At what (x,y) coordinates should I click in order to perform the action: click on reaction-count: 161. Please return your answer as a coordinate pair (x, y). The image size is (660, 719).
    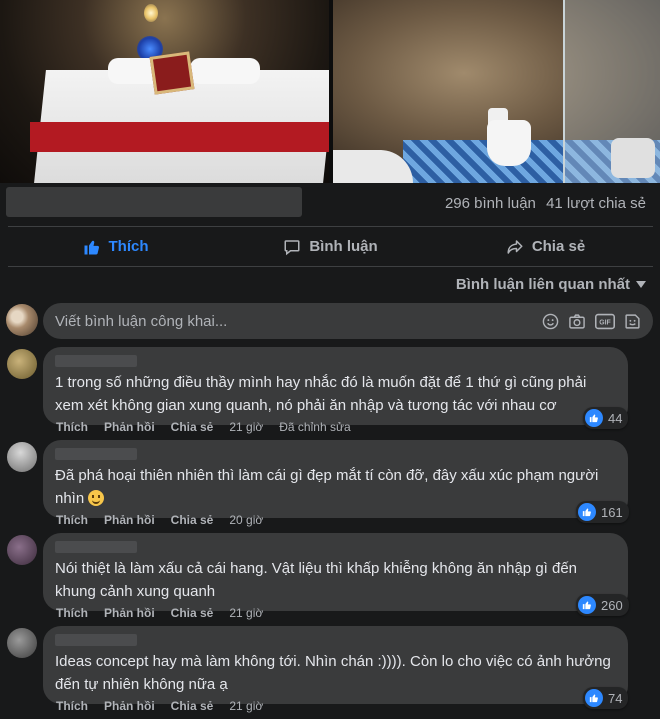
    Looking at the image, I should click on (602, 512).